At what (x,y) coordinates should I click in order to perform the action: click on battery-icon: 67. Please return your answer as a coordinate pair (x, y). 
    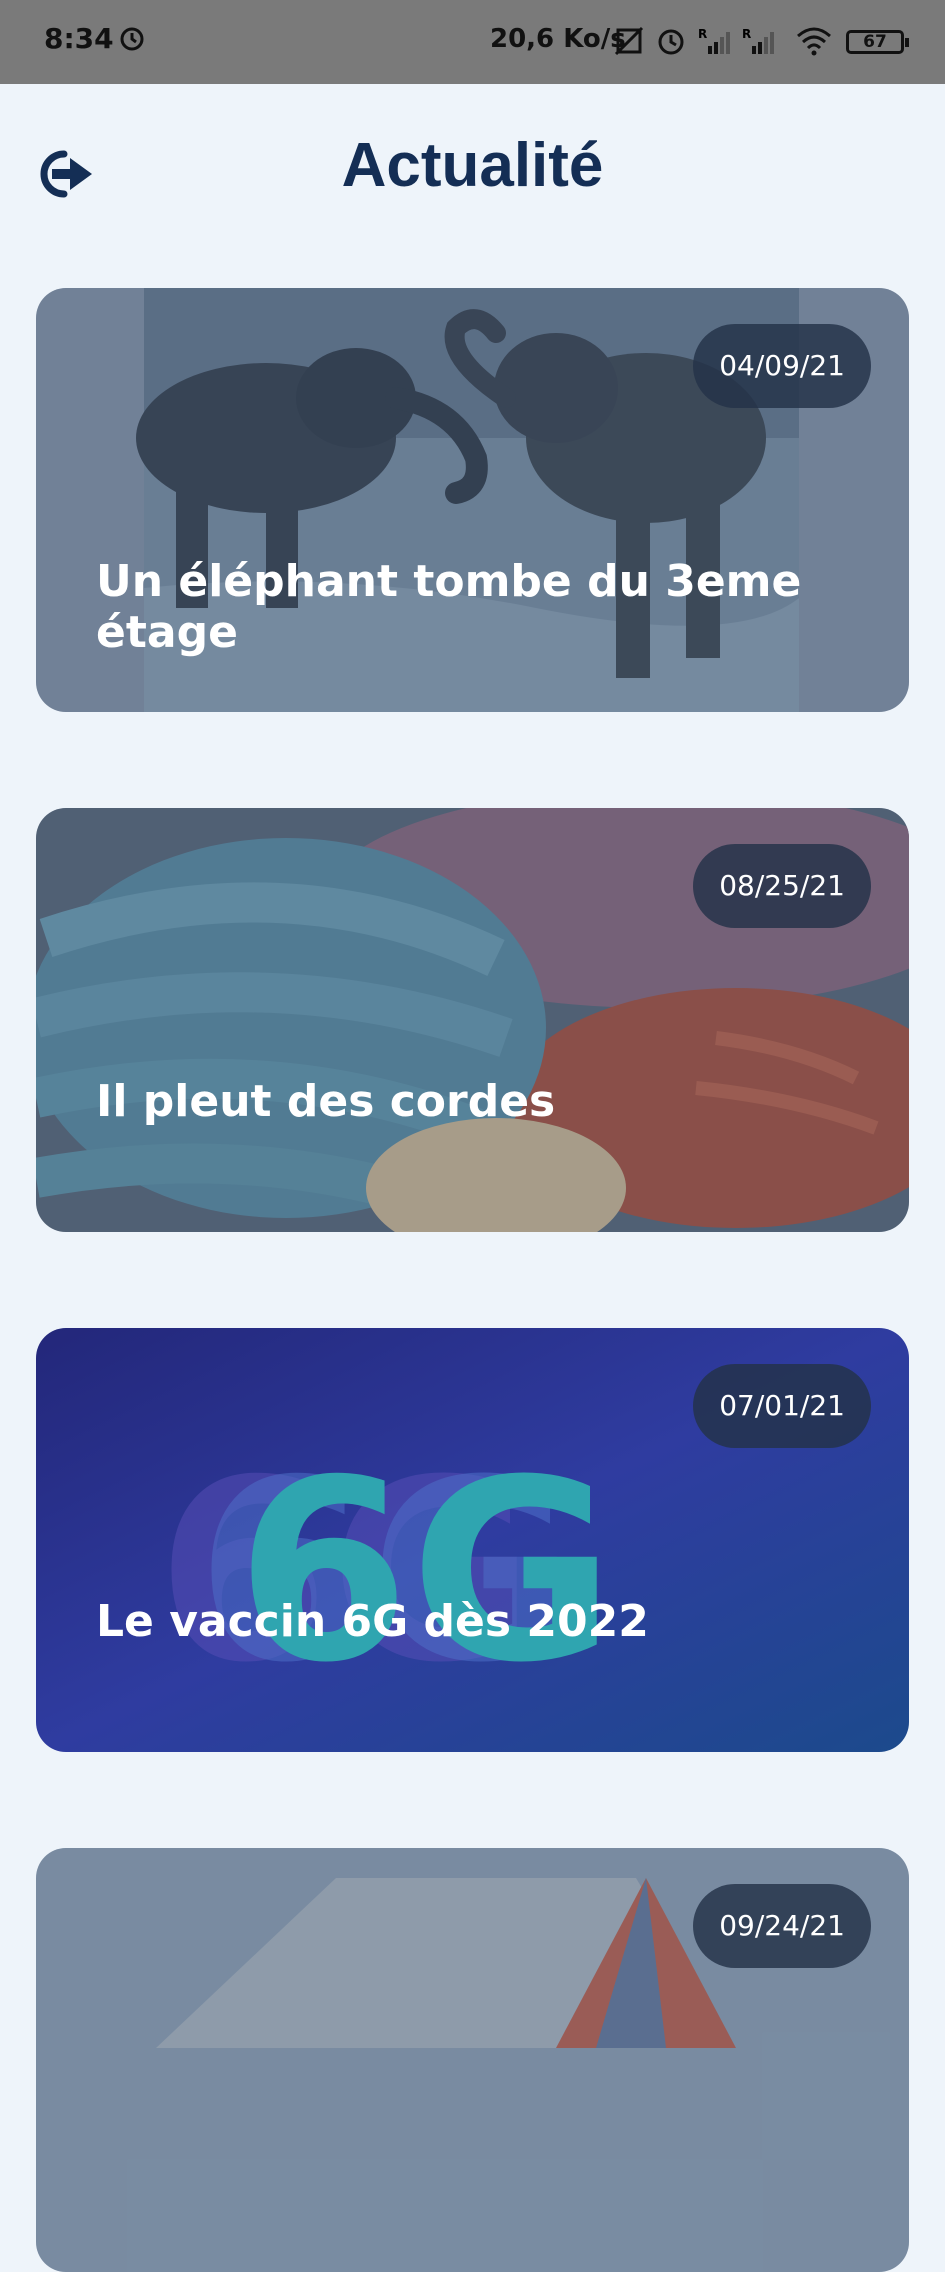
    Looking at the image, I should click on (877, 42).